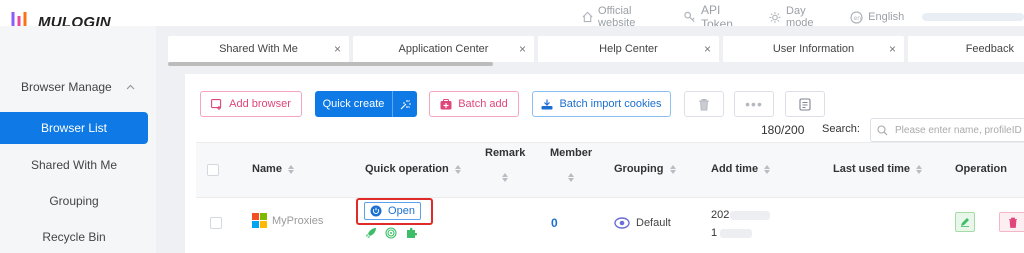 Image resolution: width=1024 pixels, height=253 pixels. I want to click on sidebar-item-grouping: Grouping, so click(74, 201).